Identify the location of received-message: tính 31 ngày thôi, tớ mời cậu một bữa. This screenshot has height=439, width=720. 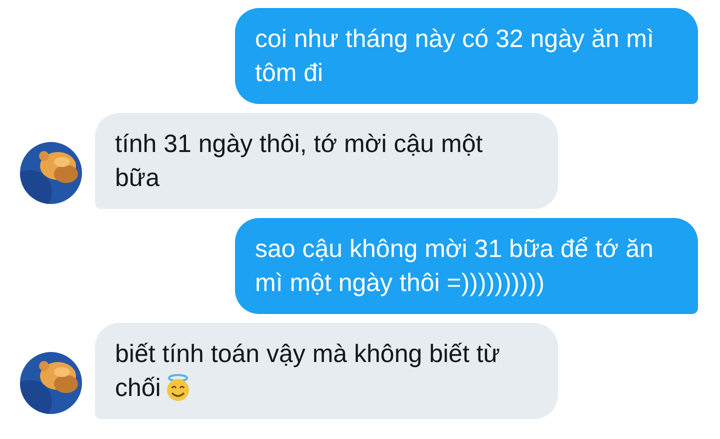
(326, 161).